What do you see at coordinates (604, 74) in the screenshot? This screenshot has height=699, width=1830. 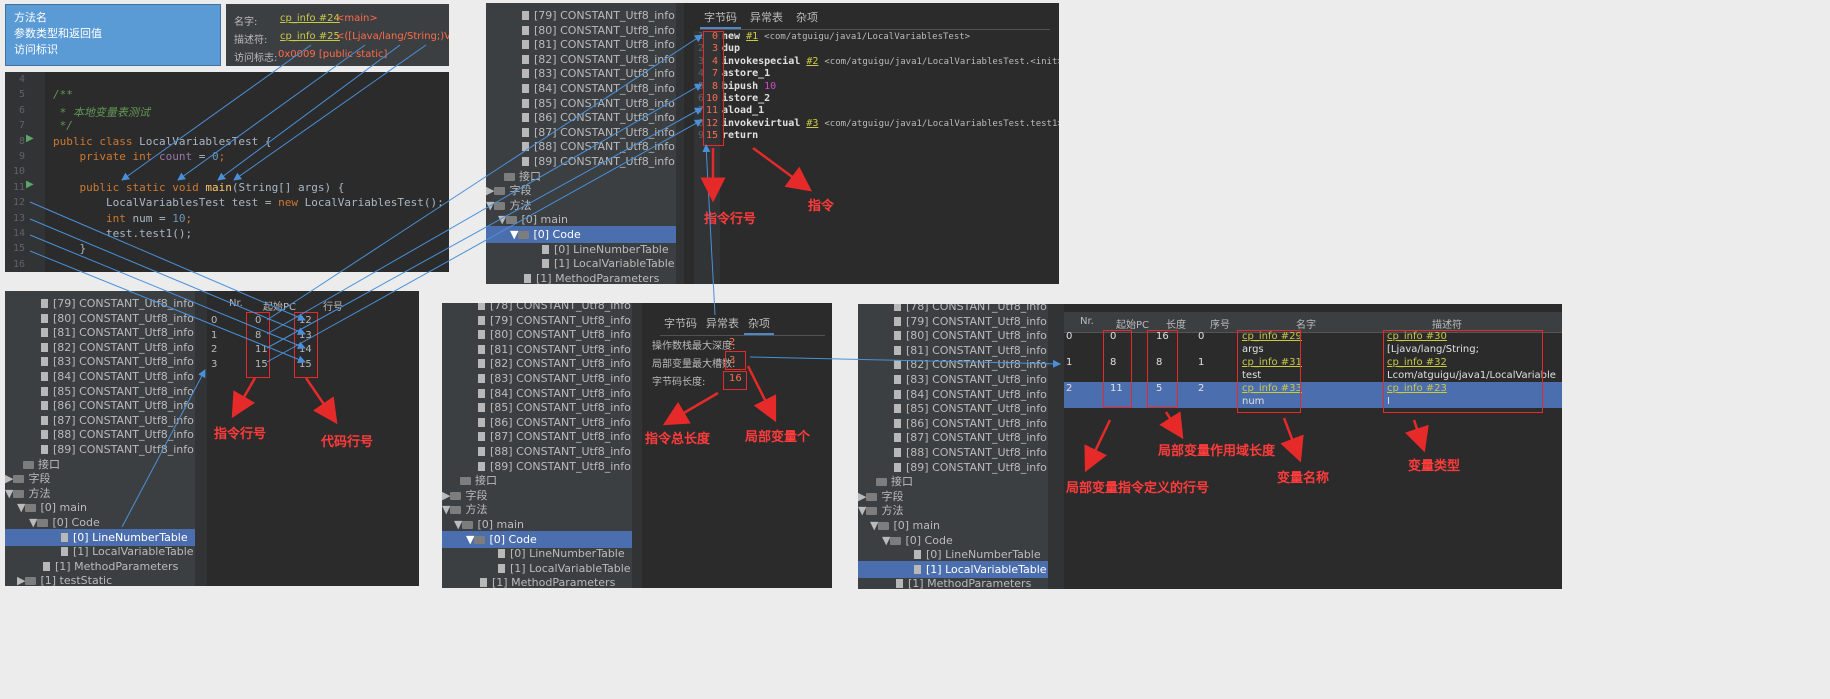 I see `tree-item-constant-label: [83] CONSTANT_Utf8_info` at bounding box center [604, 74].